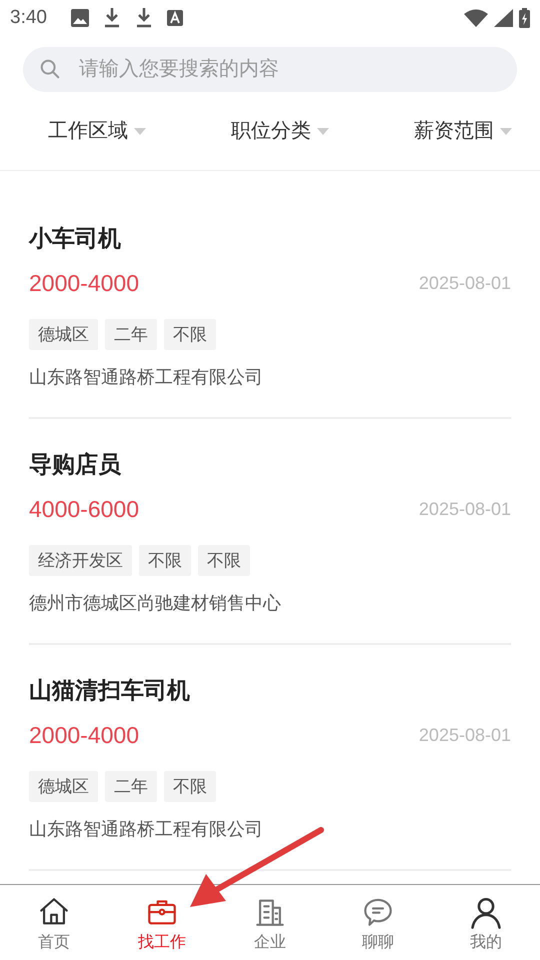 This screenshot has height=960, width=540. What do you see at coordinates (110, 690) in the screenshot?
I see `job-title: 山猫清扫车司机` at bounding box center [110, 690].